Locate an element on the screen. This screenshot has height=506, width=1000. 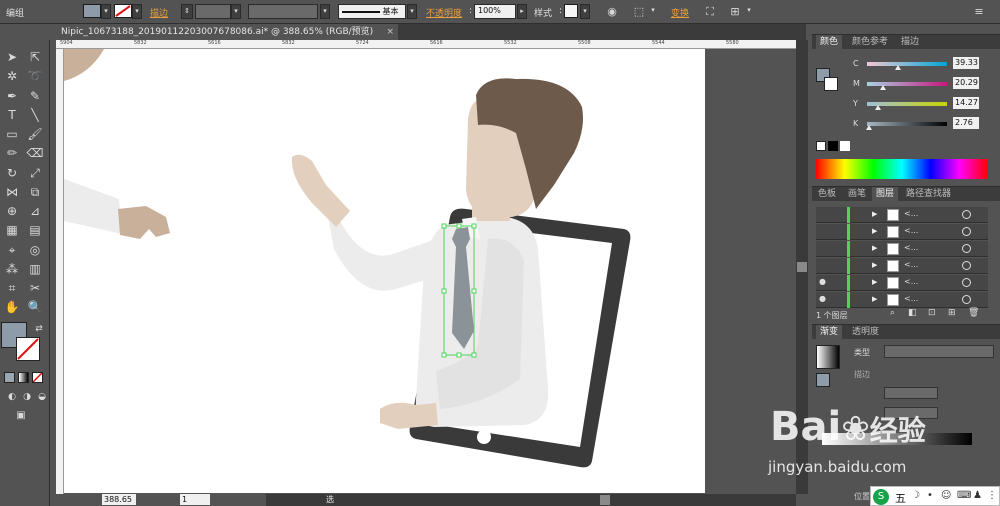
none-mode-icon is located at coordinates (37, 377).